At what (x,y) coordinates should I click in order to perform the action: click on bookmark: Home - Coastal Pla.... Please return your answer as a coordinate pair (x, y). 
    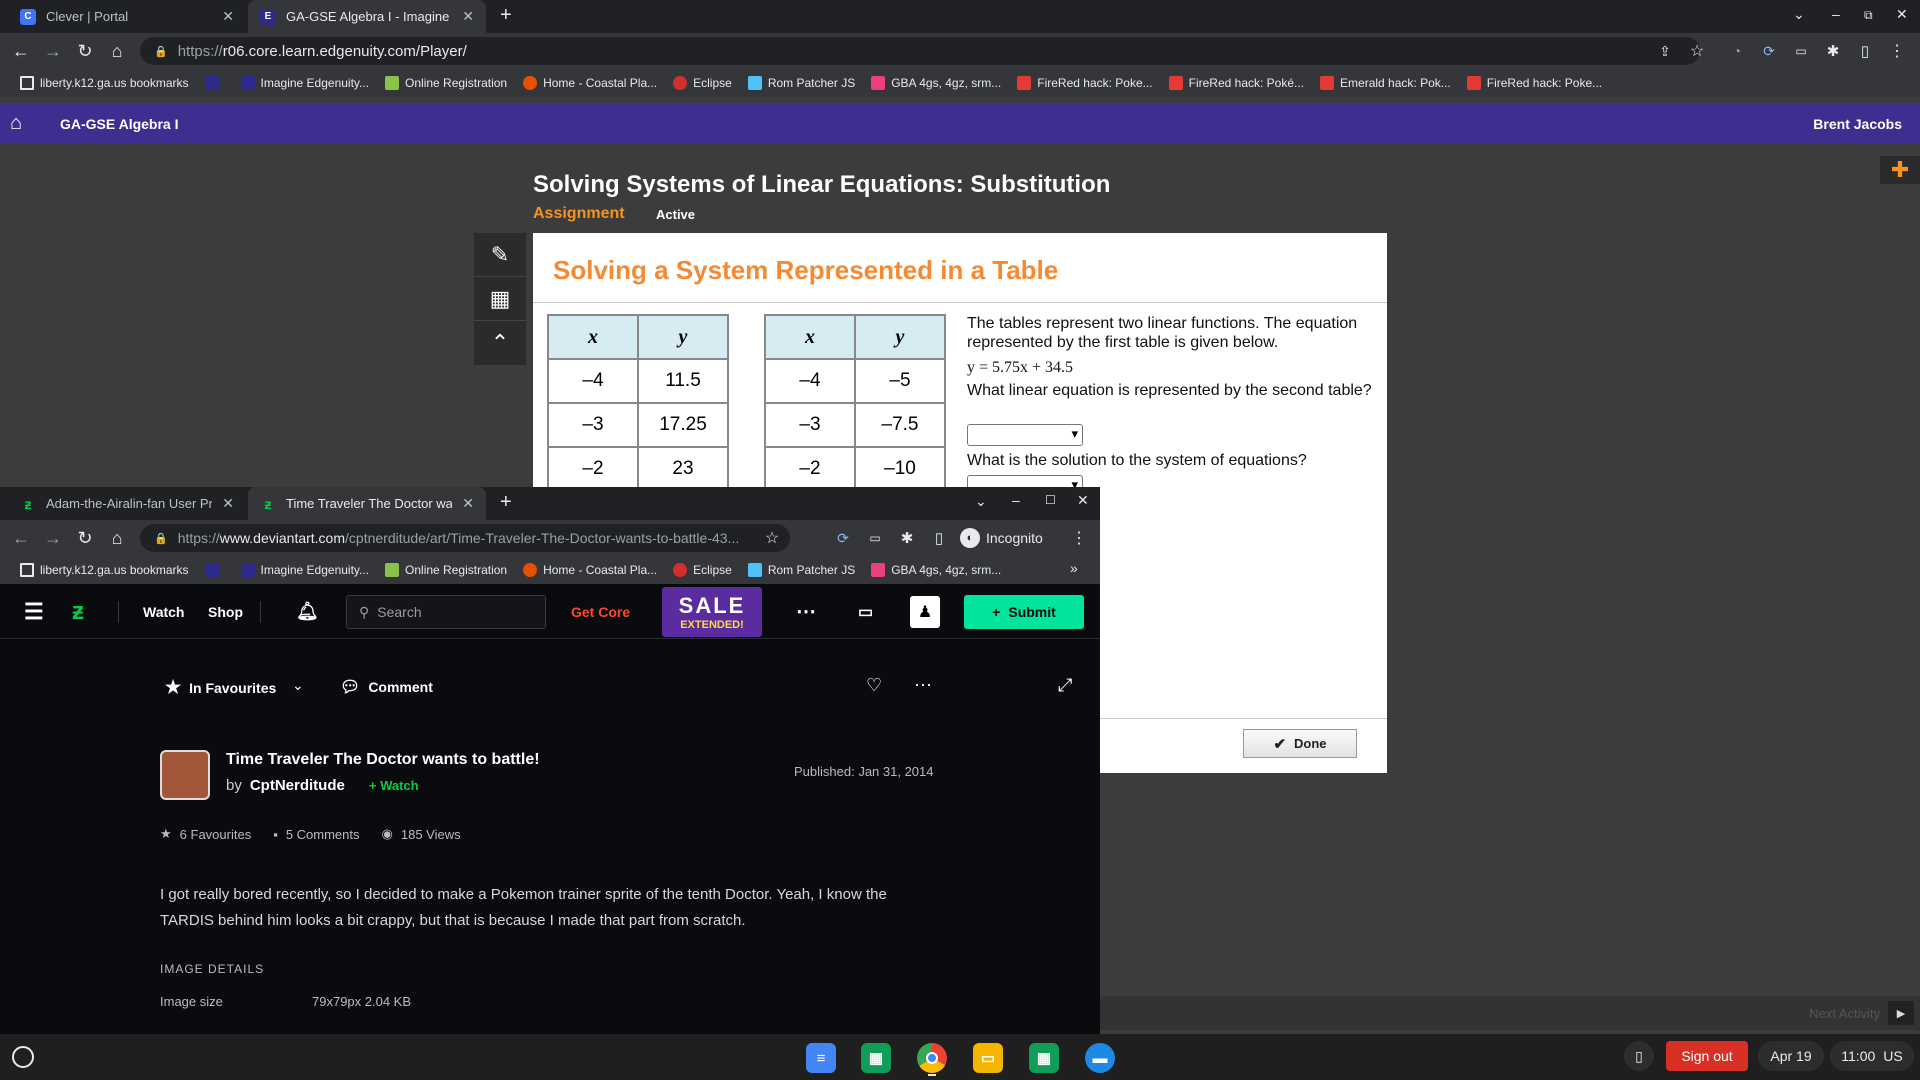
    Looking at the image, I should click on (590, 83).